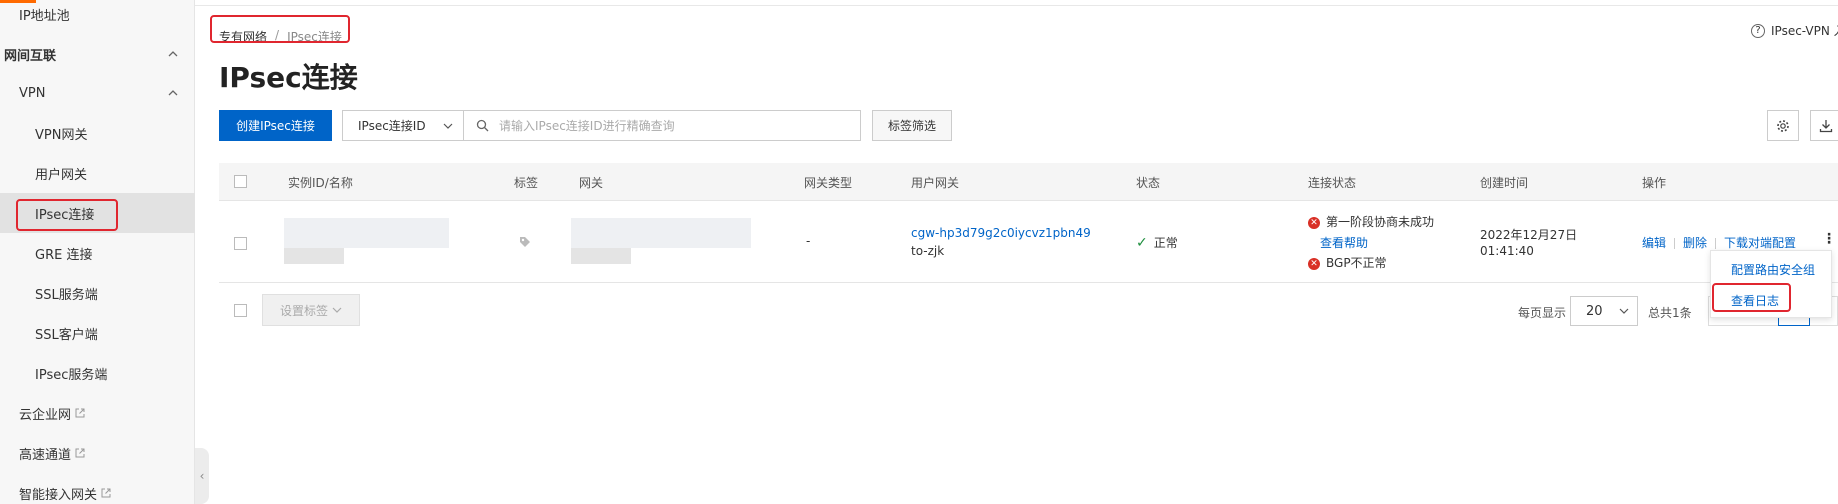 This screenshot has height=504, width=1838. What do you see at coordinates (45, 455) in the screenshot?
I see `sidebar-item-label: 高速通道` at bounding box center [45, 455].